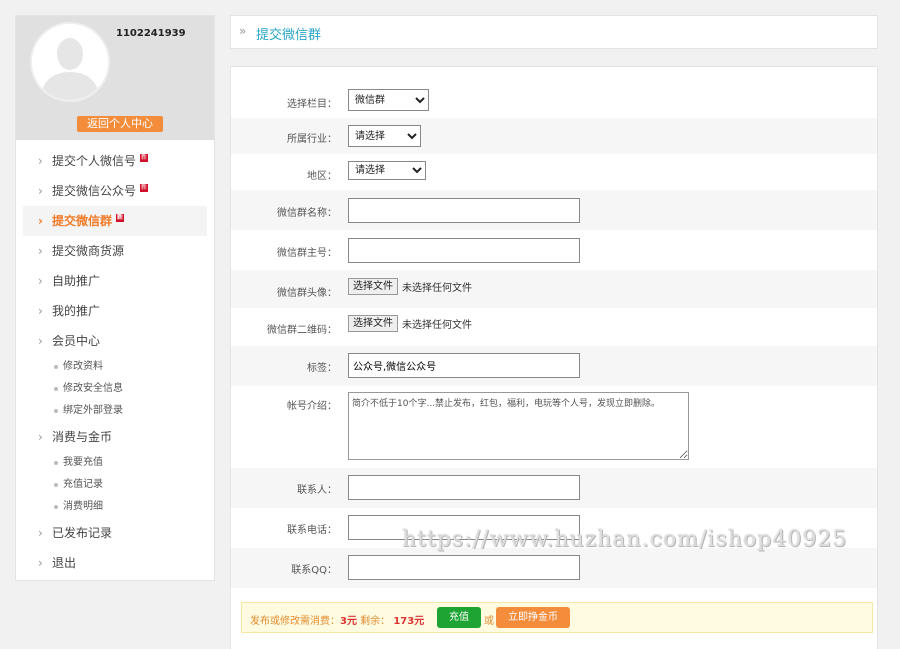 The height and width of the screenshot is (649, 900). What do you see at coordinates (384, 136) in the screenshot?
I see `industry-select: 请选择` at bounding box center [384, 136].